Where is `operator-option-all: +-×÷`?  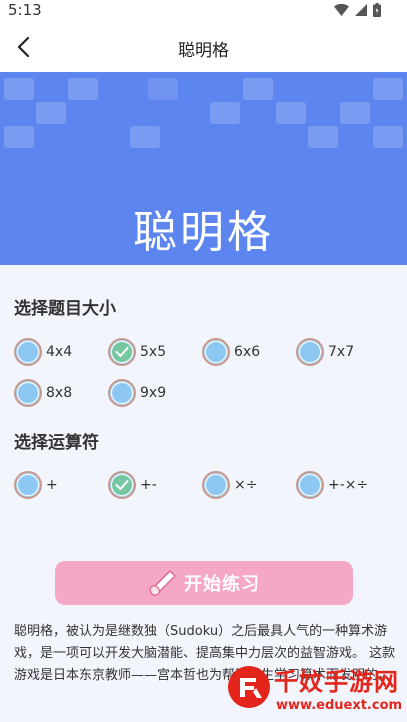 operator-option-all: +-×÷ is located at coordinates (332, 485).